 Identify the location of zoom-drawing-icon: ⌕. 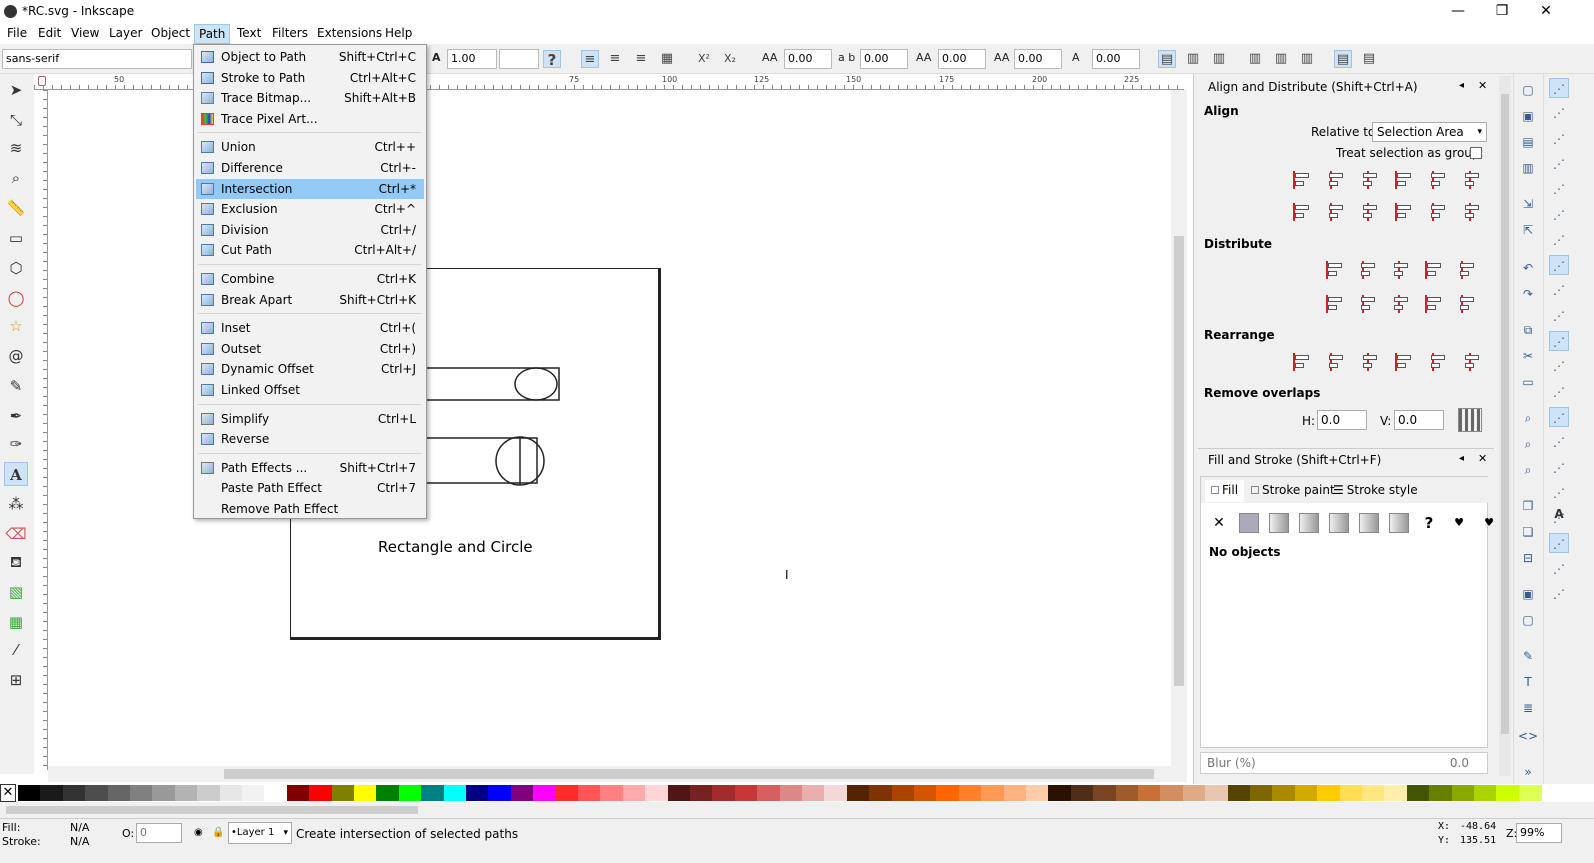
(1528, 444).